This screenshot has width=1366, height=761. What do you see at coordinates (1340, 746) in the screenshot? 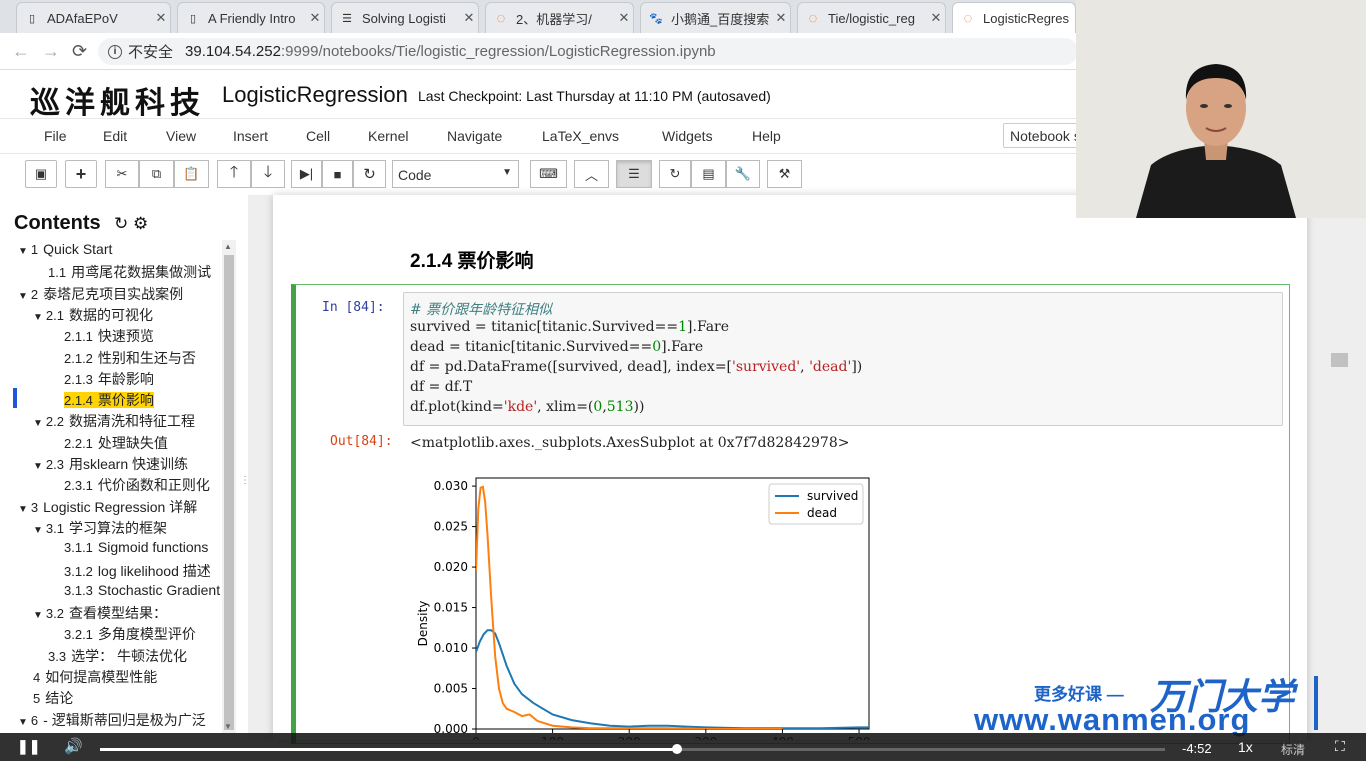
I see `fullscreen-icon: ⛶` at bounding box center [1340, 746].